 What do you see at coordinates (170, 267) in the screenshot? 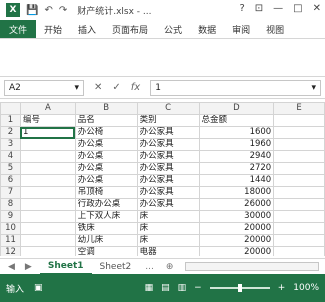
I see `add-sheet-icon: ⊕` at bounding box center [170, 267].